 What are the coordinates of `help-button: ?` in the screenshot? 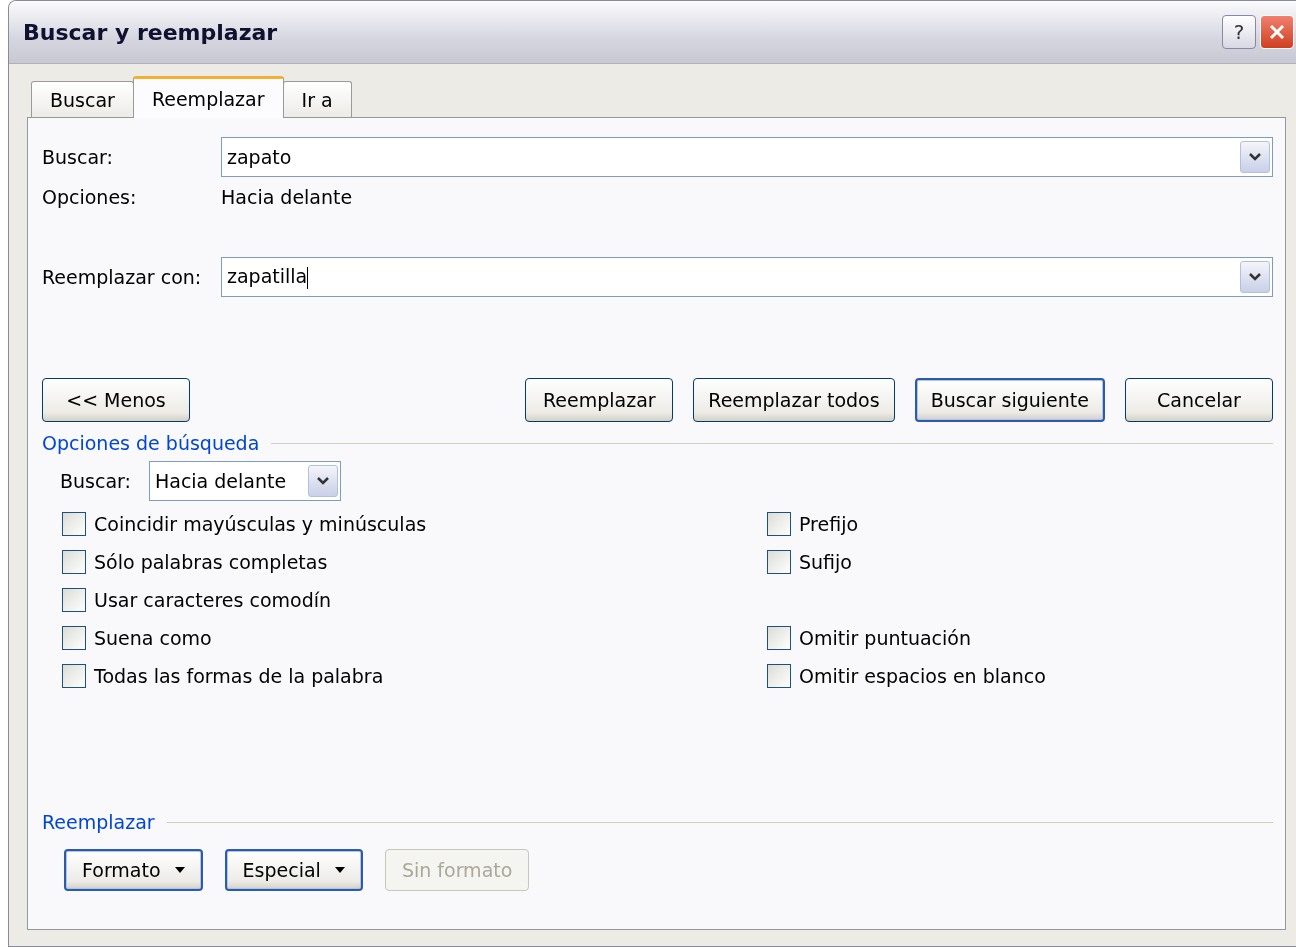 It's located at (1239, 32).